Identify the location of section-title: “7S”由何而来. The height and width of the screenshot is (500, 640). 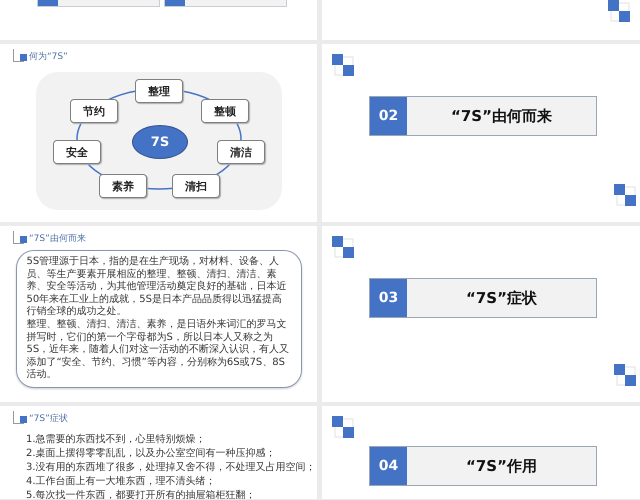
(501, 116).